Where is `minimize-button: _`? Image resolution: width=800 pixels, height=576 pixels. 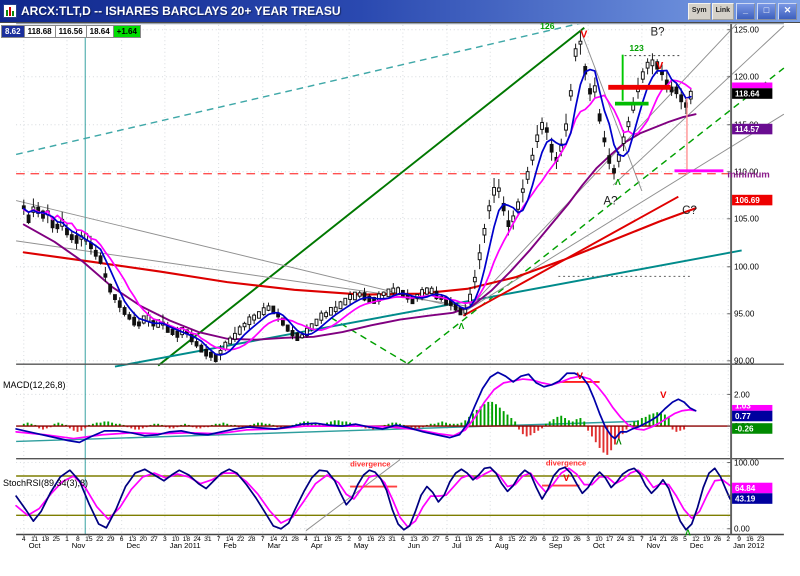
minimize-button: _ is located at coordinates (745, 11).